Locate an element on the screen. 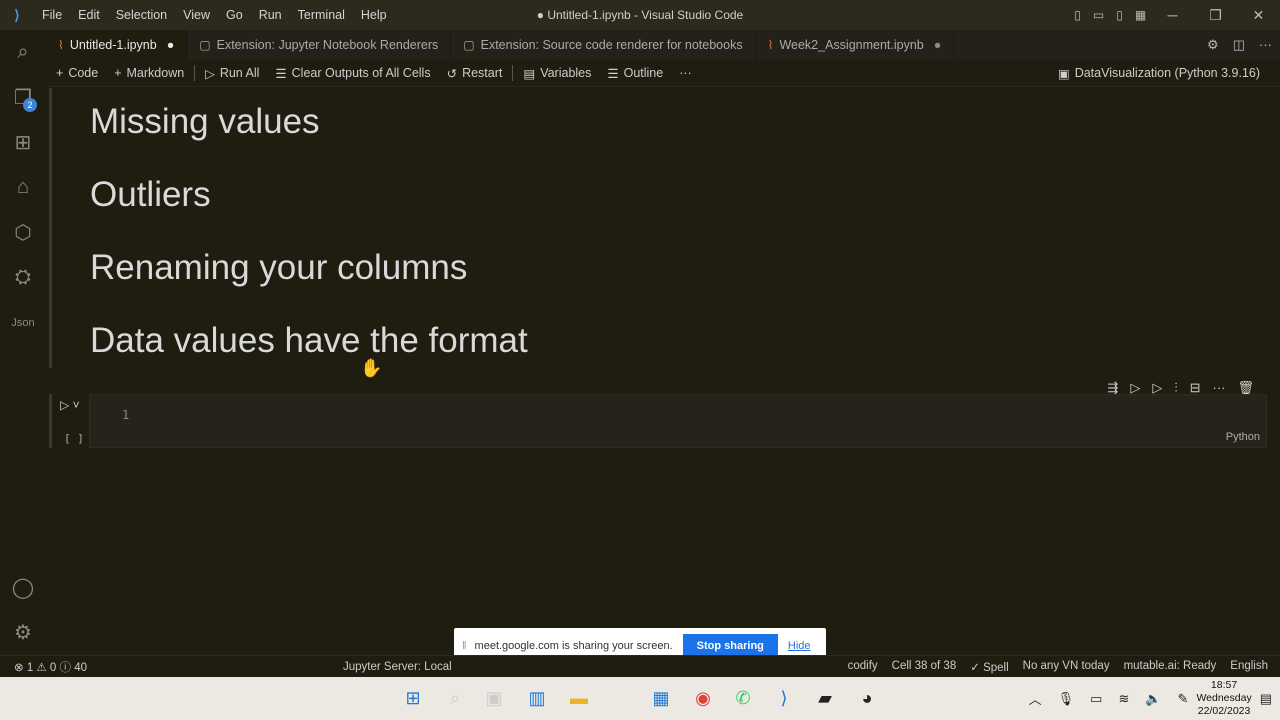 The height and width of the screenshot is (720, 1280). windows-start-icon: ⊞ is located at coordinates (413, 698).